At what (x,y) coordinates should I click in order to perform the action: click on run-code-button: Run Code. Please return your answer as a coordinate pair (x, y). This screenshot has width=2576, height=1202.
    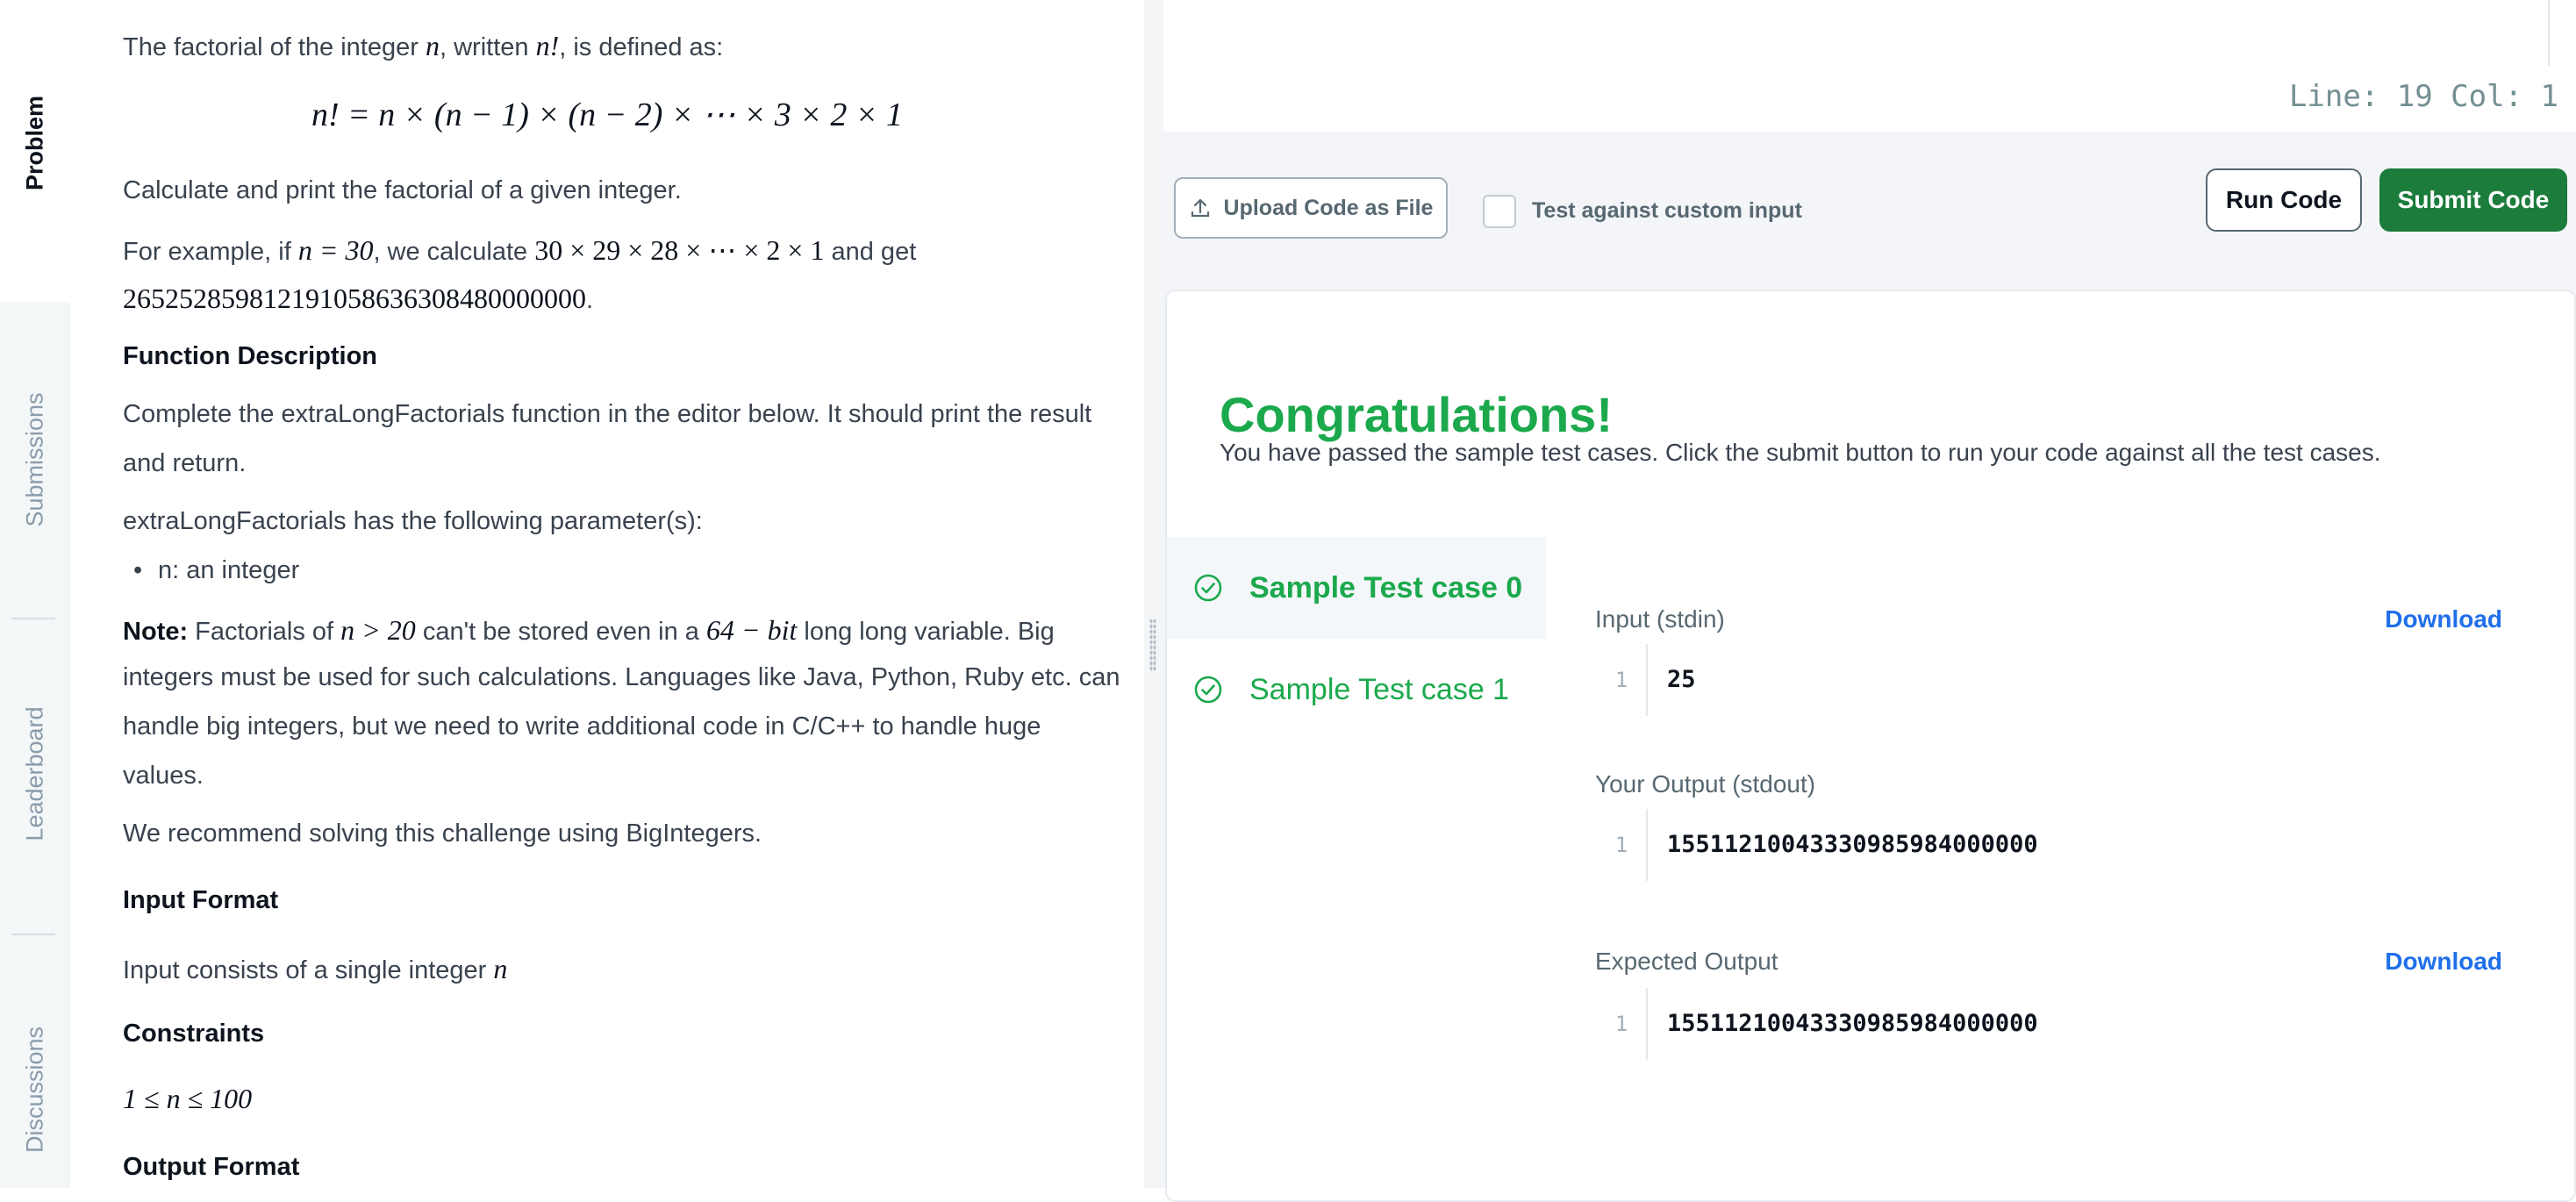
    Looking at the image, I should click on (2284, 200).